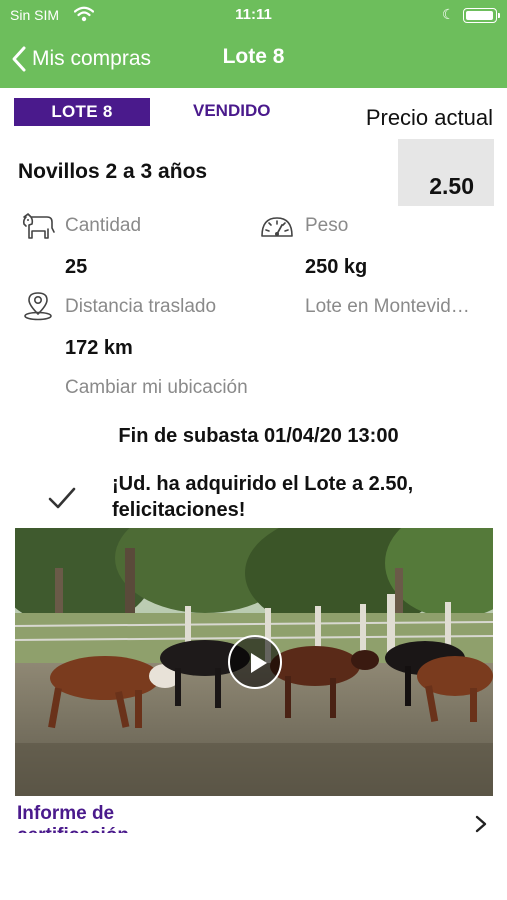 Image resolution: width=507 pixels, height=900 pixels. I want to click on chevron-right-icon, so click(481, 824).